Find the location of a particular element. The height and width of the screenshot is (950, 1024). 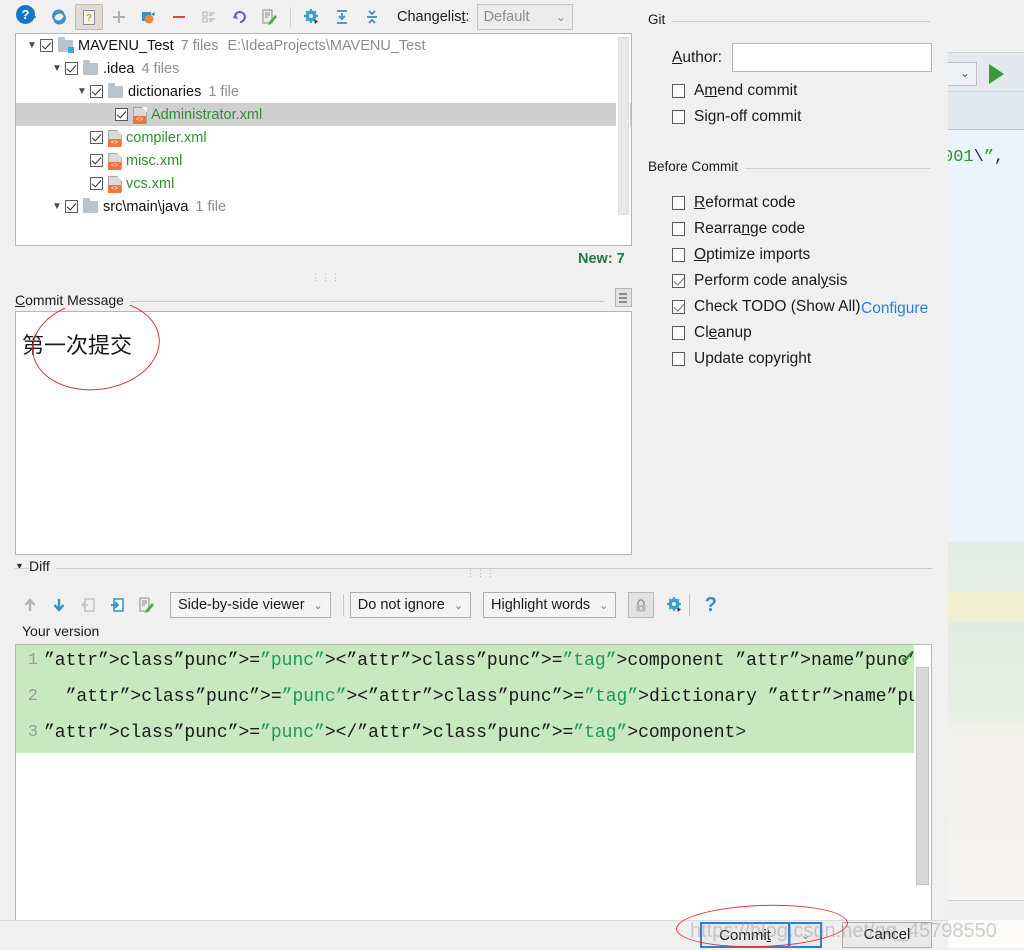

collapse-all-2-icon is located at coordinates (372, 17).